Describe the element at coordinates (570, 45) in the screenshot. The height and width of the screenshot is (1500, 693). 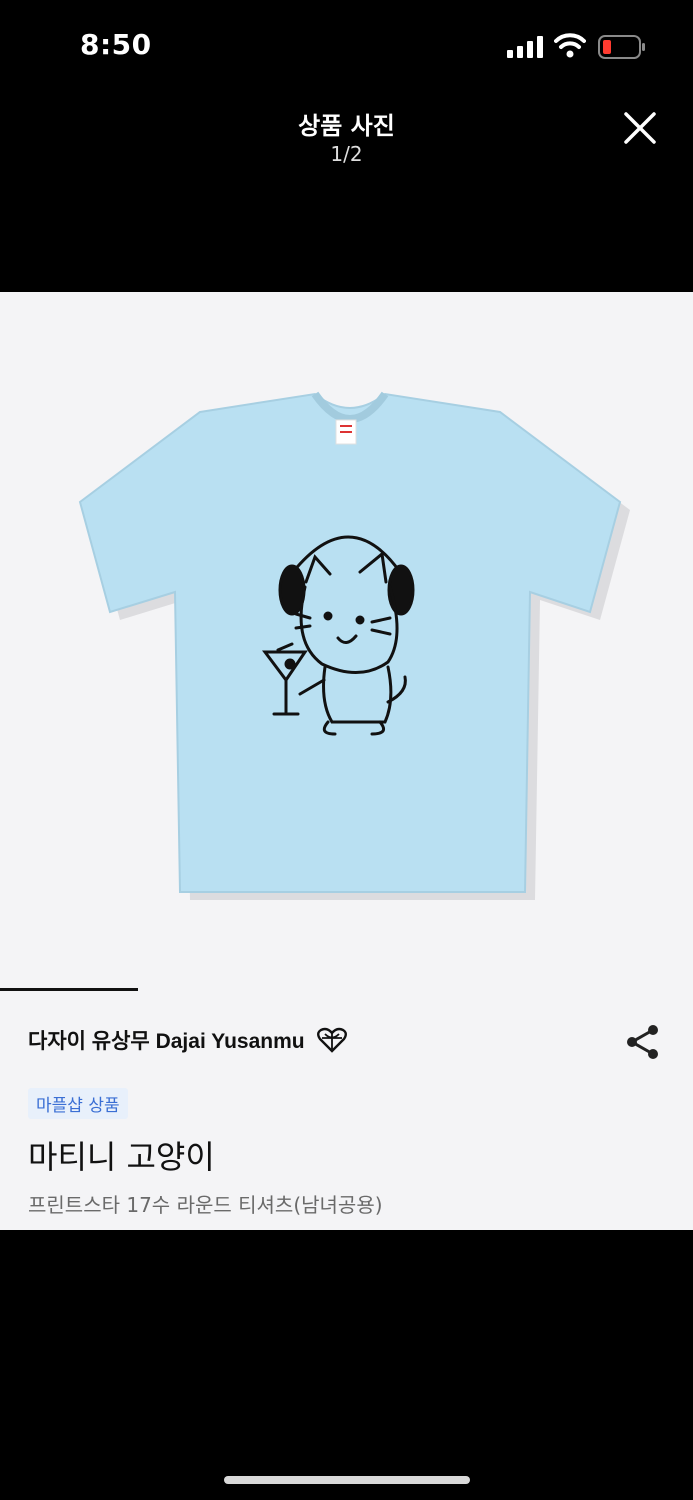
I see `wifi-icon` at that location.